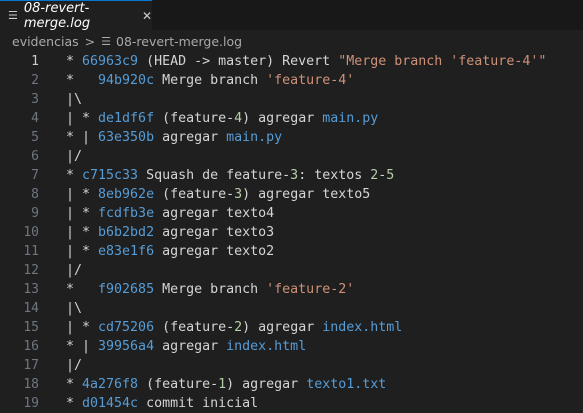 This screenshot has height=413, width=583. What do you see at coordinates (442, 61) in the screenshot?
I see `token: "Merge branch 'feature-4'"` at bounding box center [442, 61].